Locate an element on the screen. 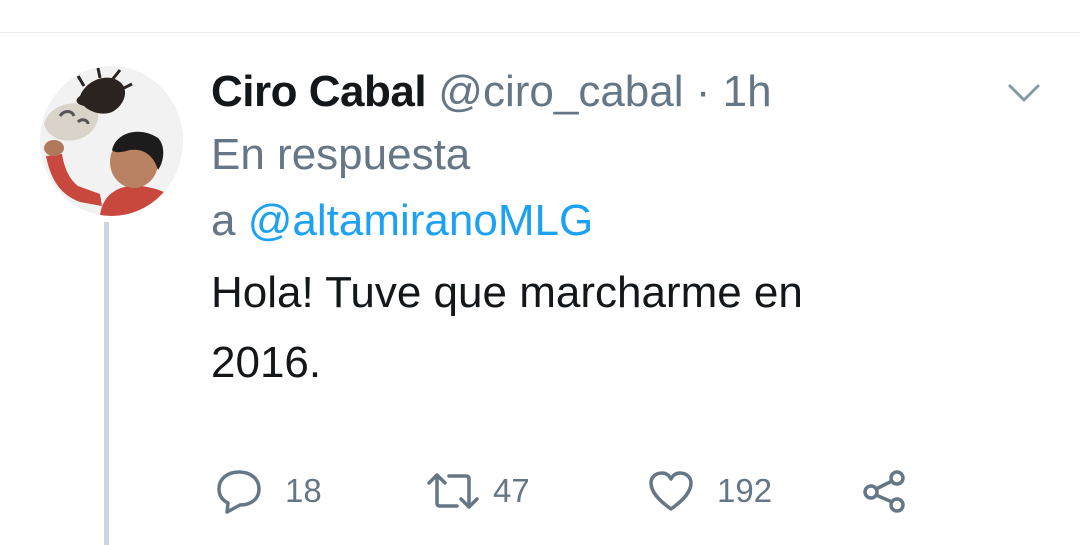 This screenshot has height=545, width=1080. tweet-text-line: 2016. is located at coordinates (266, 362).